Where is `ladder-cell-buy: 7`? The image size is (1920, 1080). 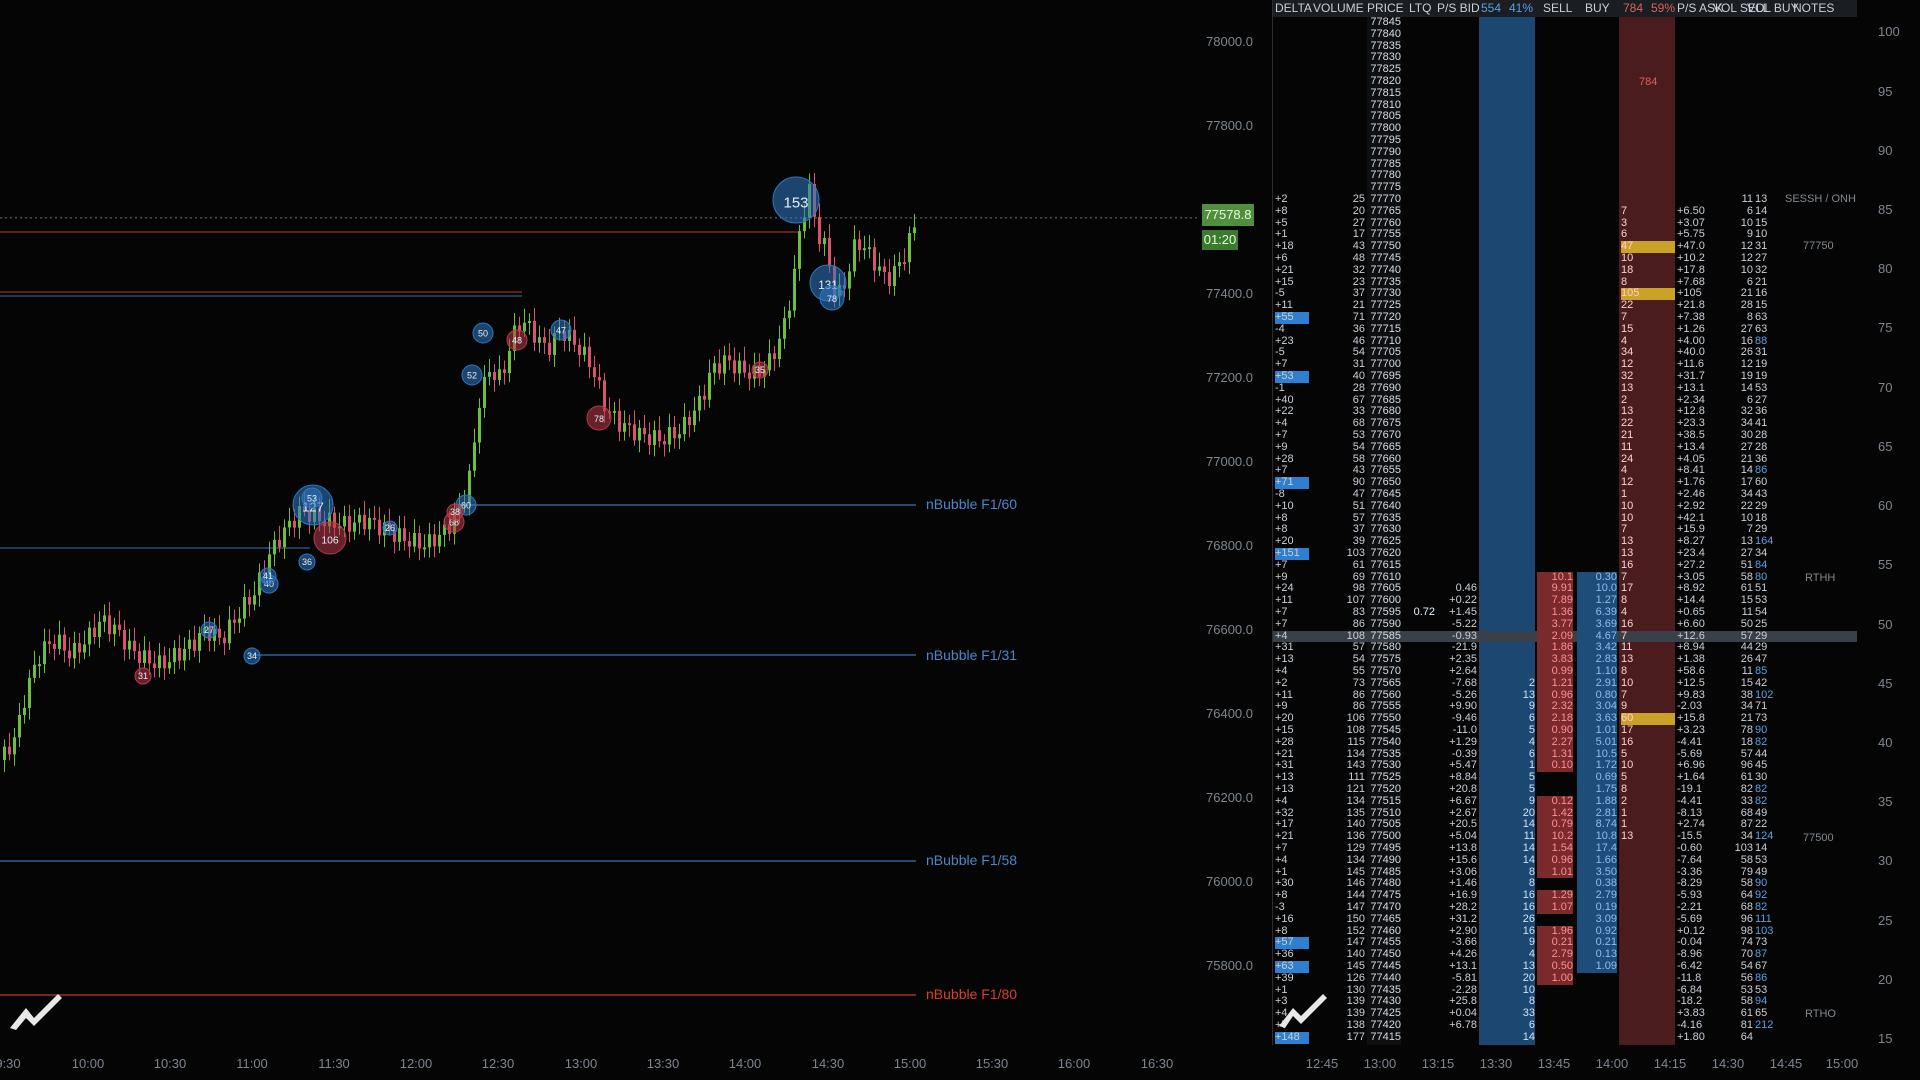
ladder-cell-buy: 7 is located at coordinates (1648, 695).